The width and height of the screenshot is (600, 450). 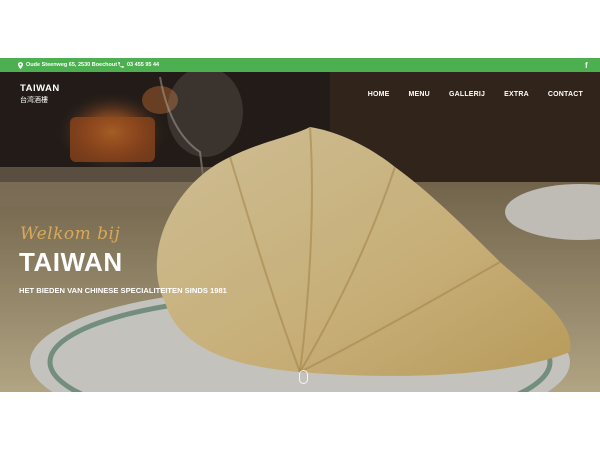 I want to click on nav-home: HOME, so click(x=379, y=94).